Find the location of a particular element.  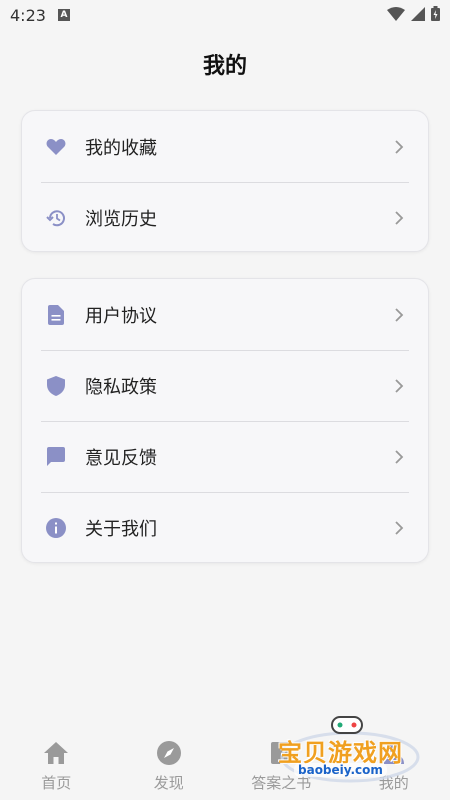

menu-item-label: 隐私政策 is located at coordinates (121, 387).